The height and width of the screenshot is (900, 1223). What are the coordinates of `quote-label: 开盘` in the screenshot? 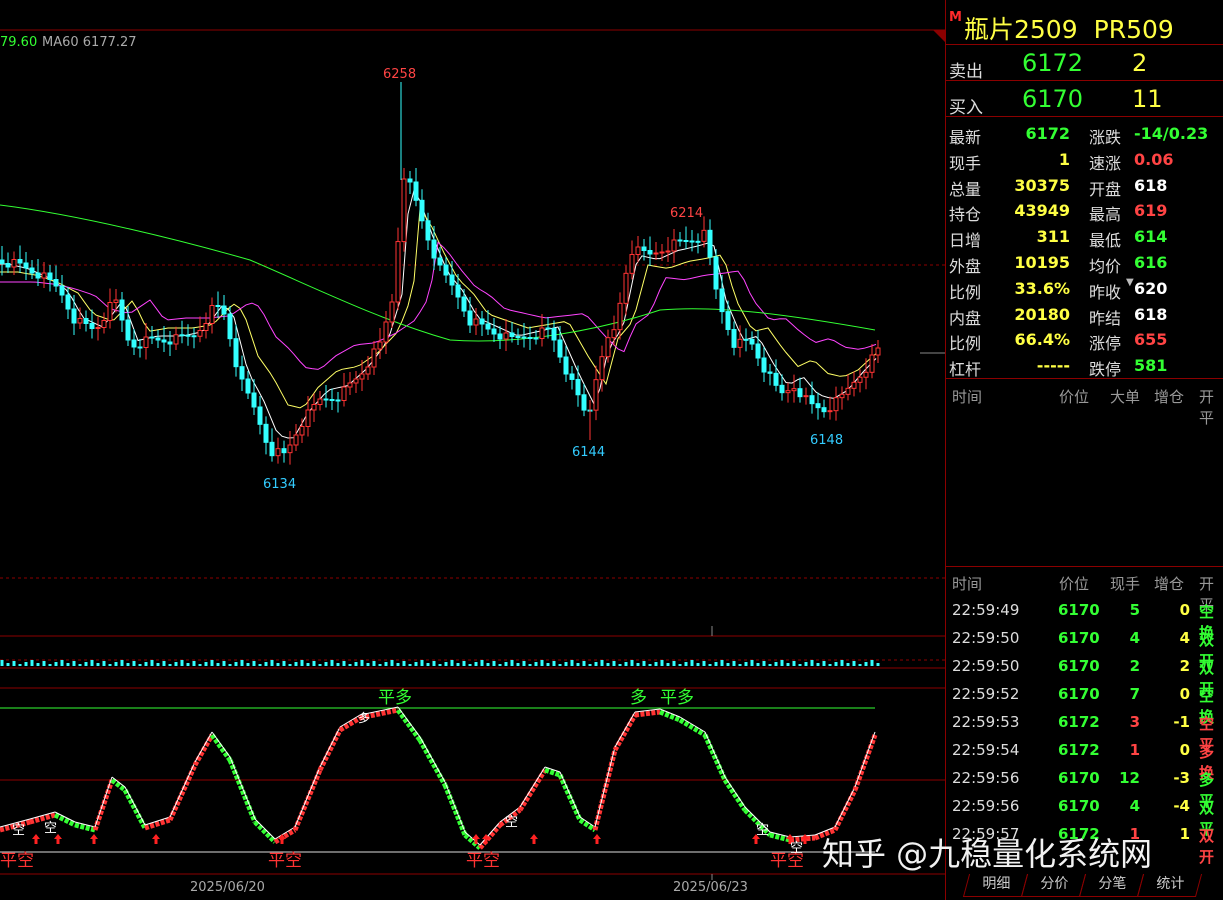 It's located at (1105, 189).